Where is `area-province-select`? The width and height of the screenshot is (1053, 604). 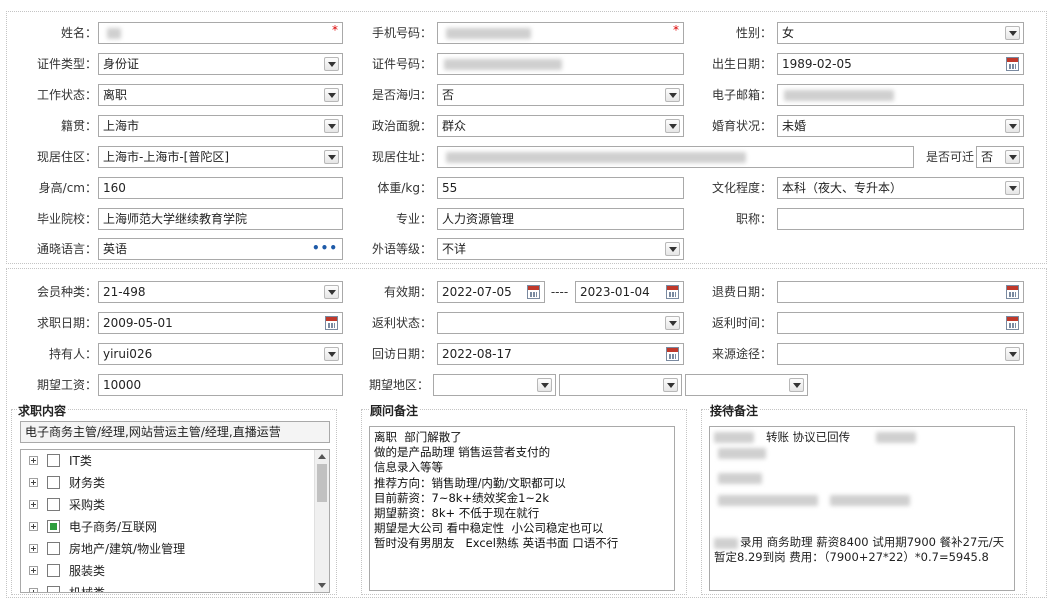
area-province-select is located at coordinates (494, 385).